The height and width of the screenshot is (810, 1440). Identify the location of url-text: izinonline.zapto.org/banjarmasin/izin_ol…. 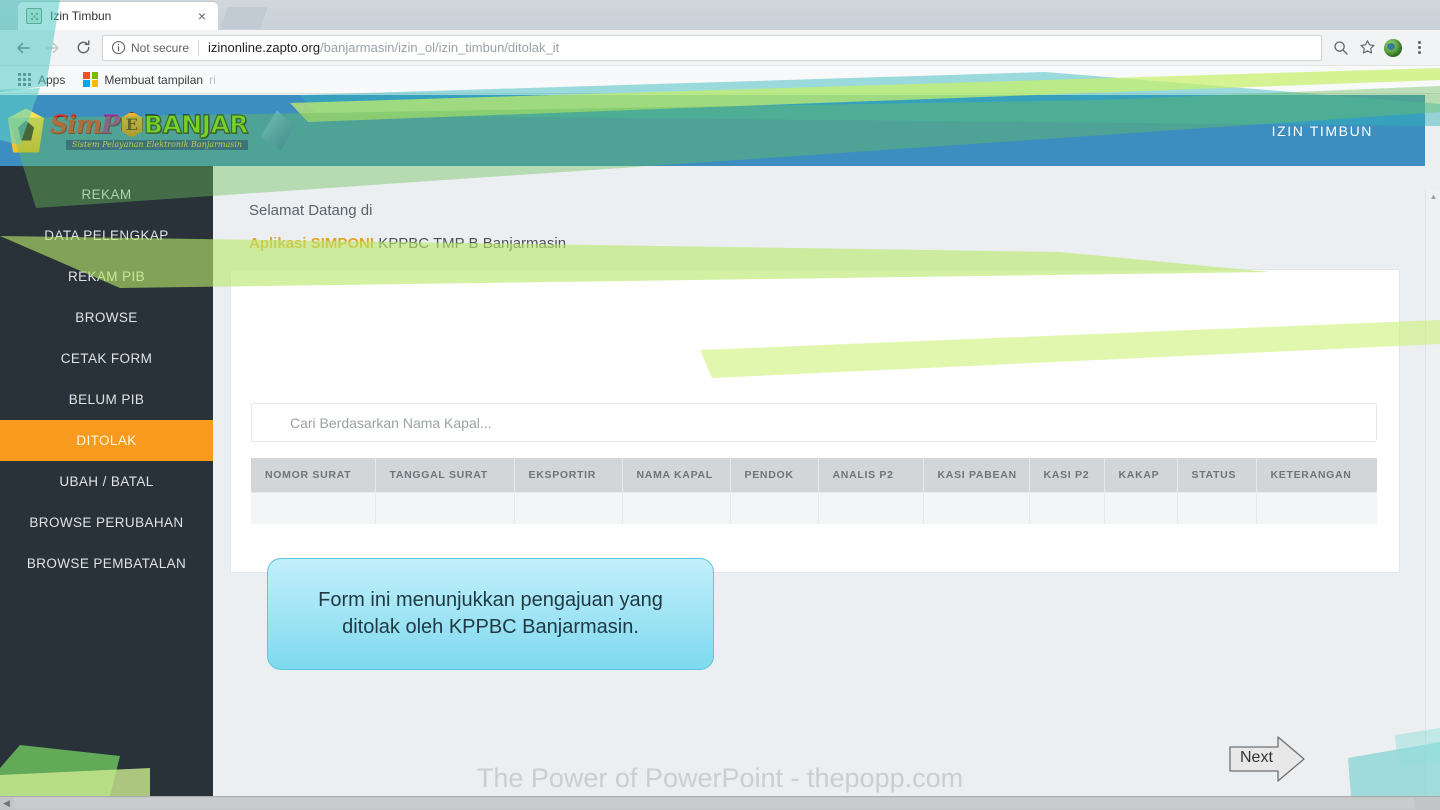
(383, 47).